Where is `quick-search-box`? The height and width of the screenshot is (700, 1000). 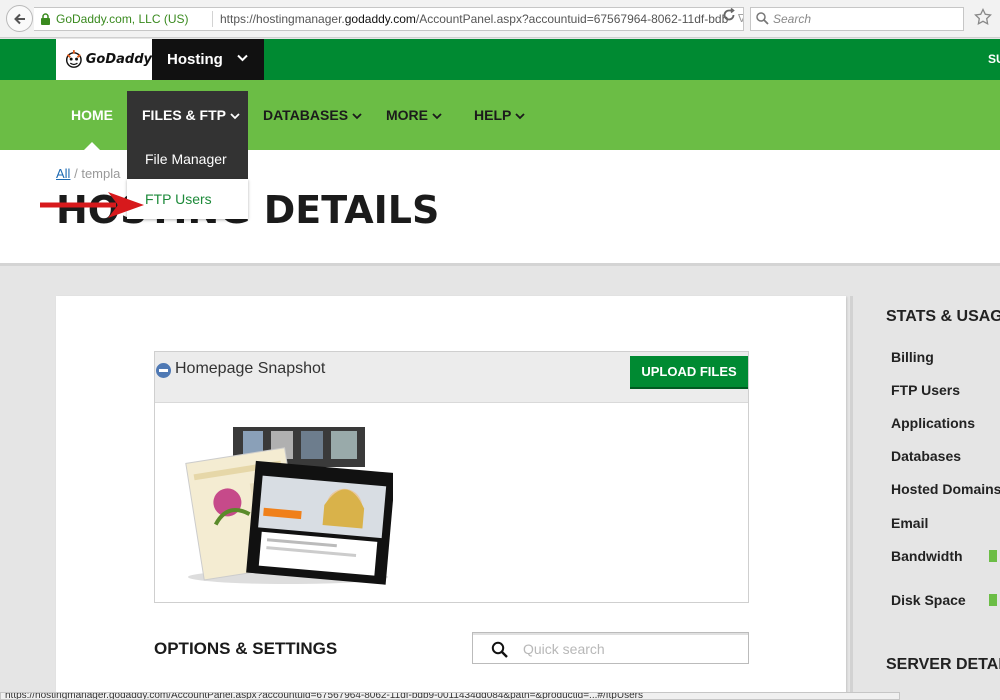 quick-search-box is located at coordinates (610, 648).